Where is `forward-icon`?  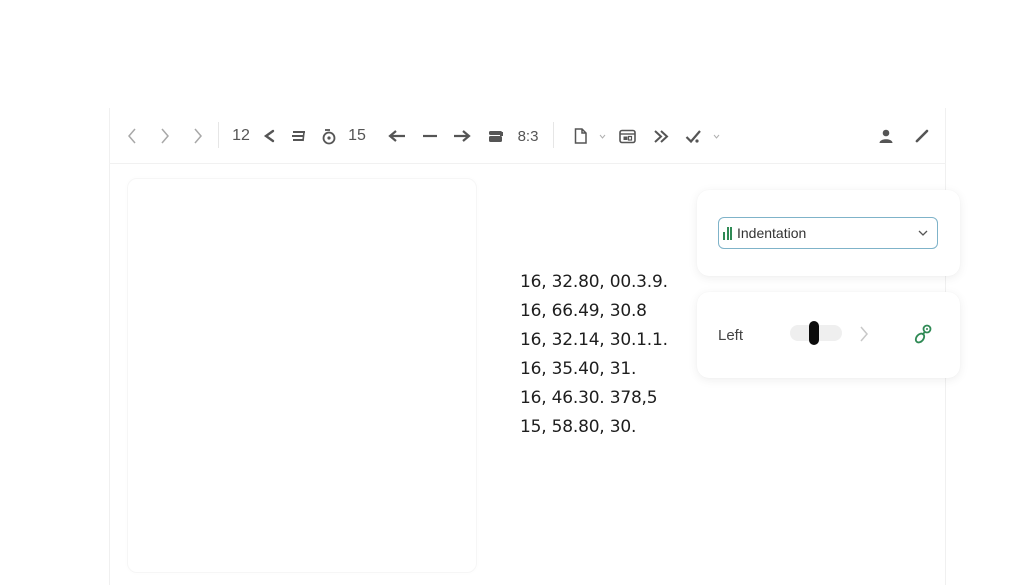 forward-icon is located at coordinates (165, 136).